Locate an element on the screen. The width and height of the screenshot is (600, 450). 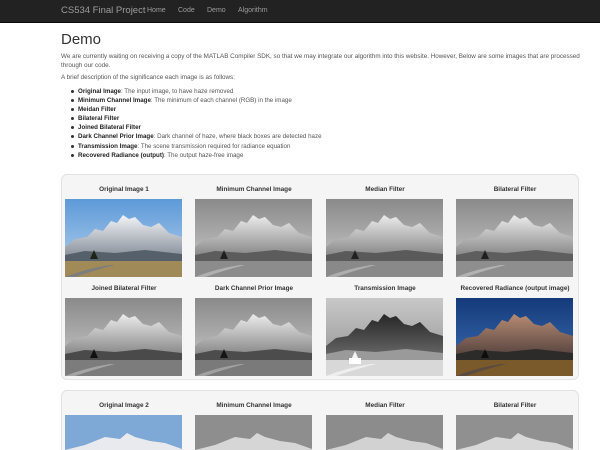
list-item-text: : The input image, to have haze removed is located at coordinates (177, 91).